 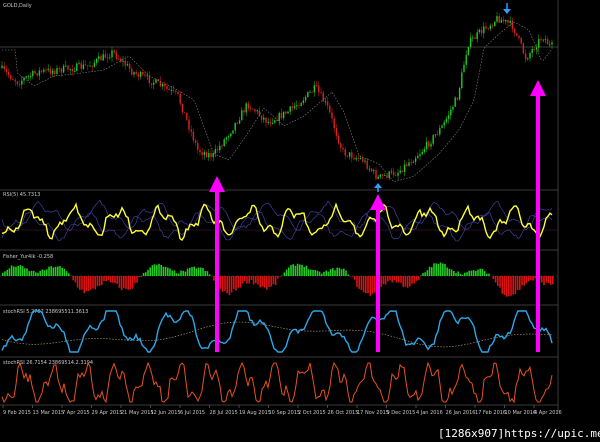 I want to click on date-tick-label: 2 Oct 2015, so click(x=312, y=413).